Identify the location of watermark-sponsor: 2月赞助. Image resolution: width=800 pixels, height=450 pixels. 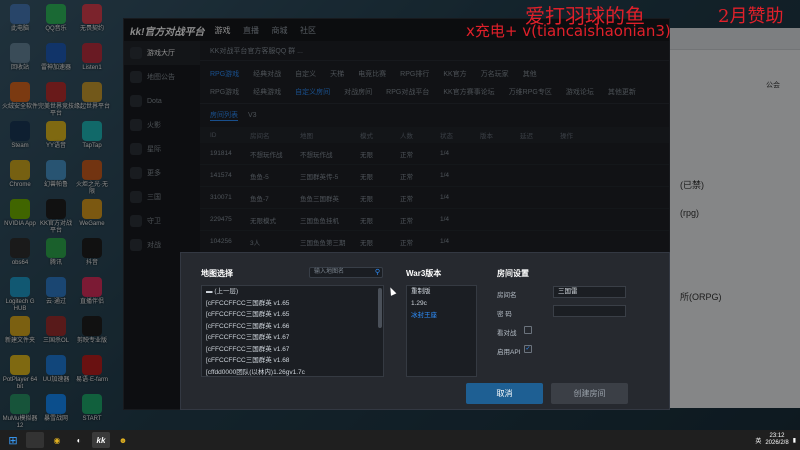
(751, 16).